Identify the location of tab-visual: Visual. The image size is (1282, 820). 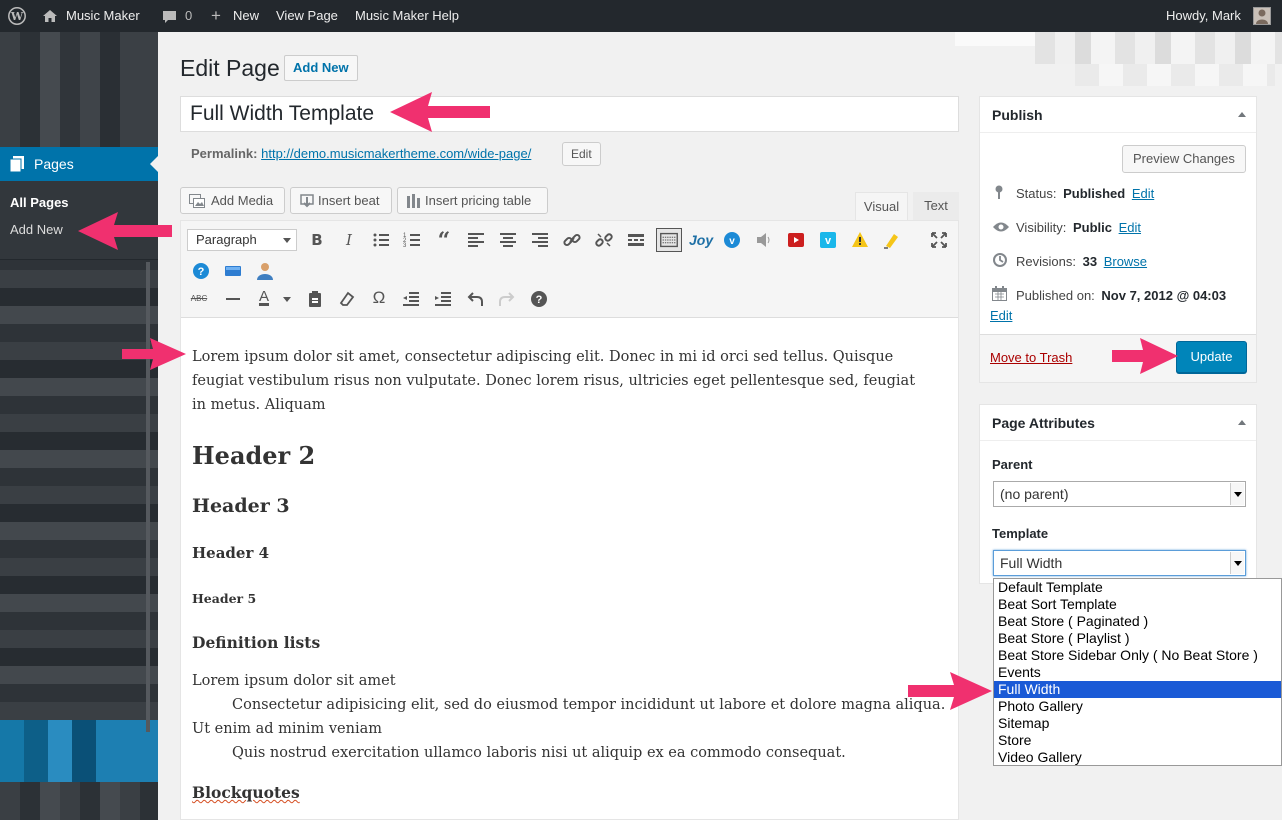
(881, 206).